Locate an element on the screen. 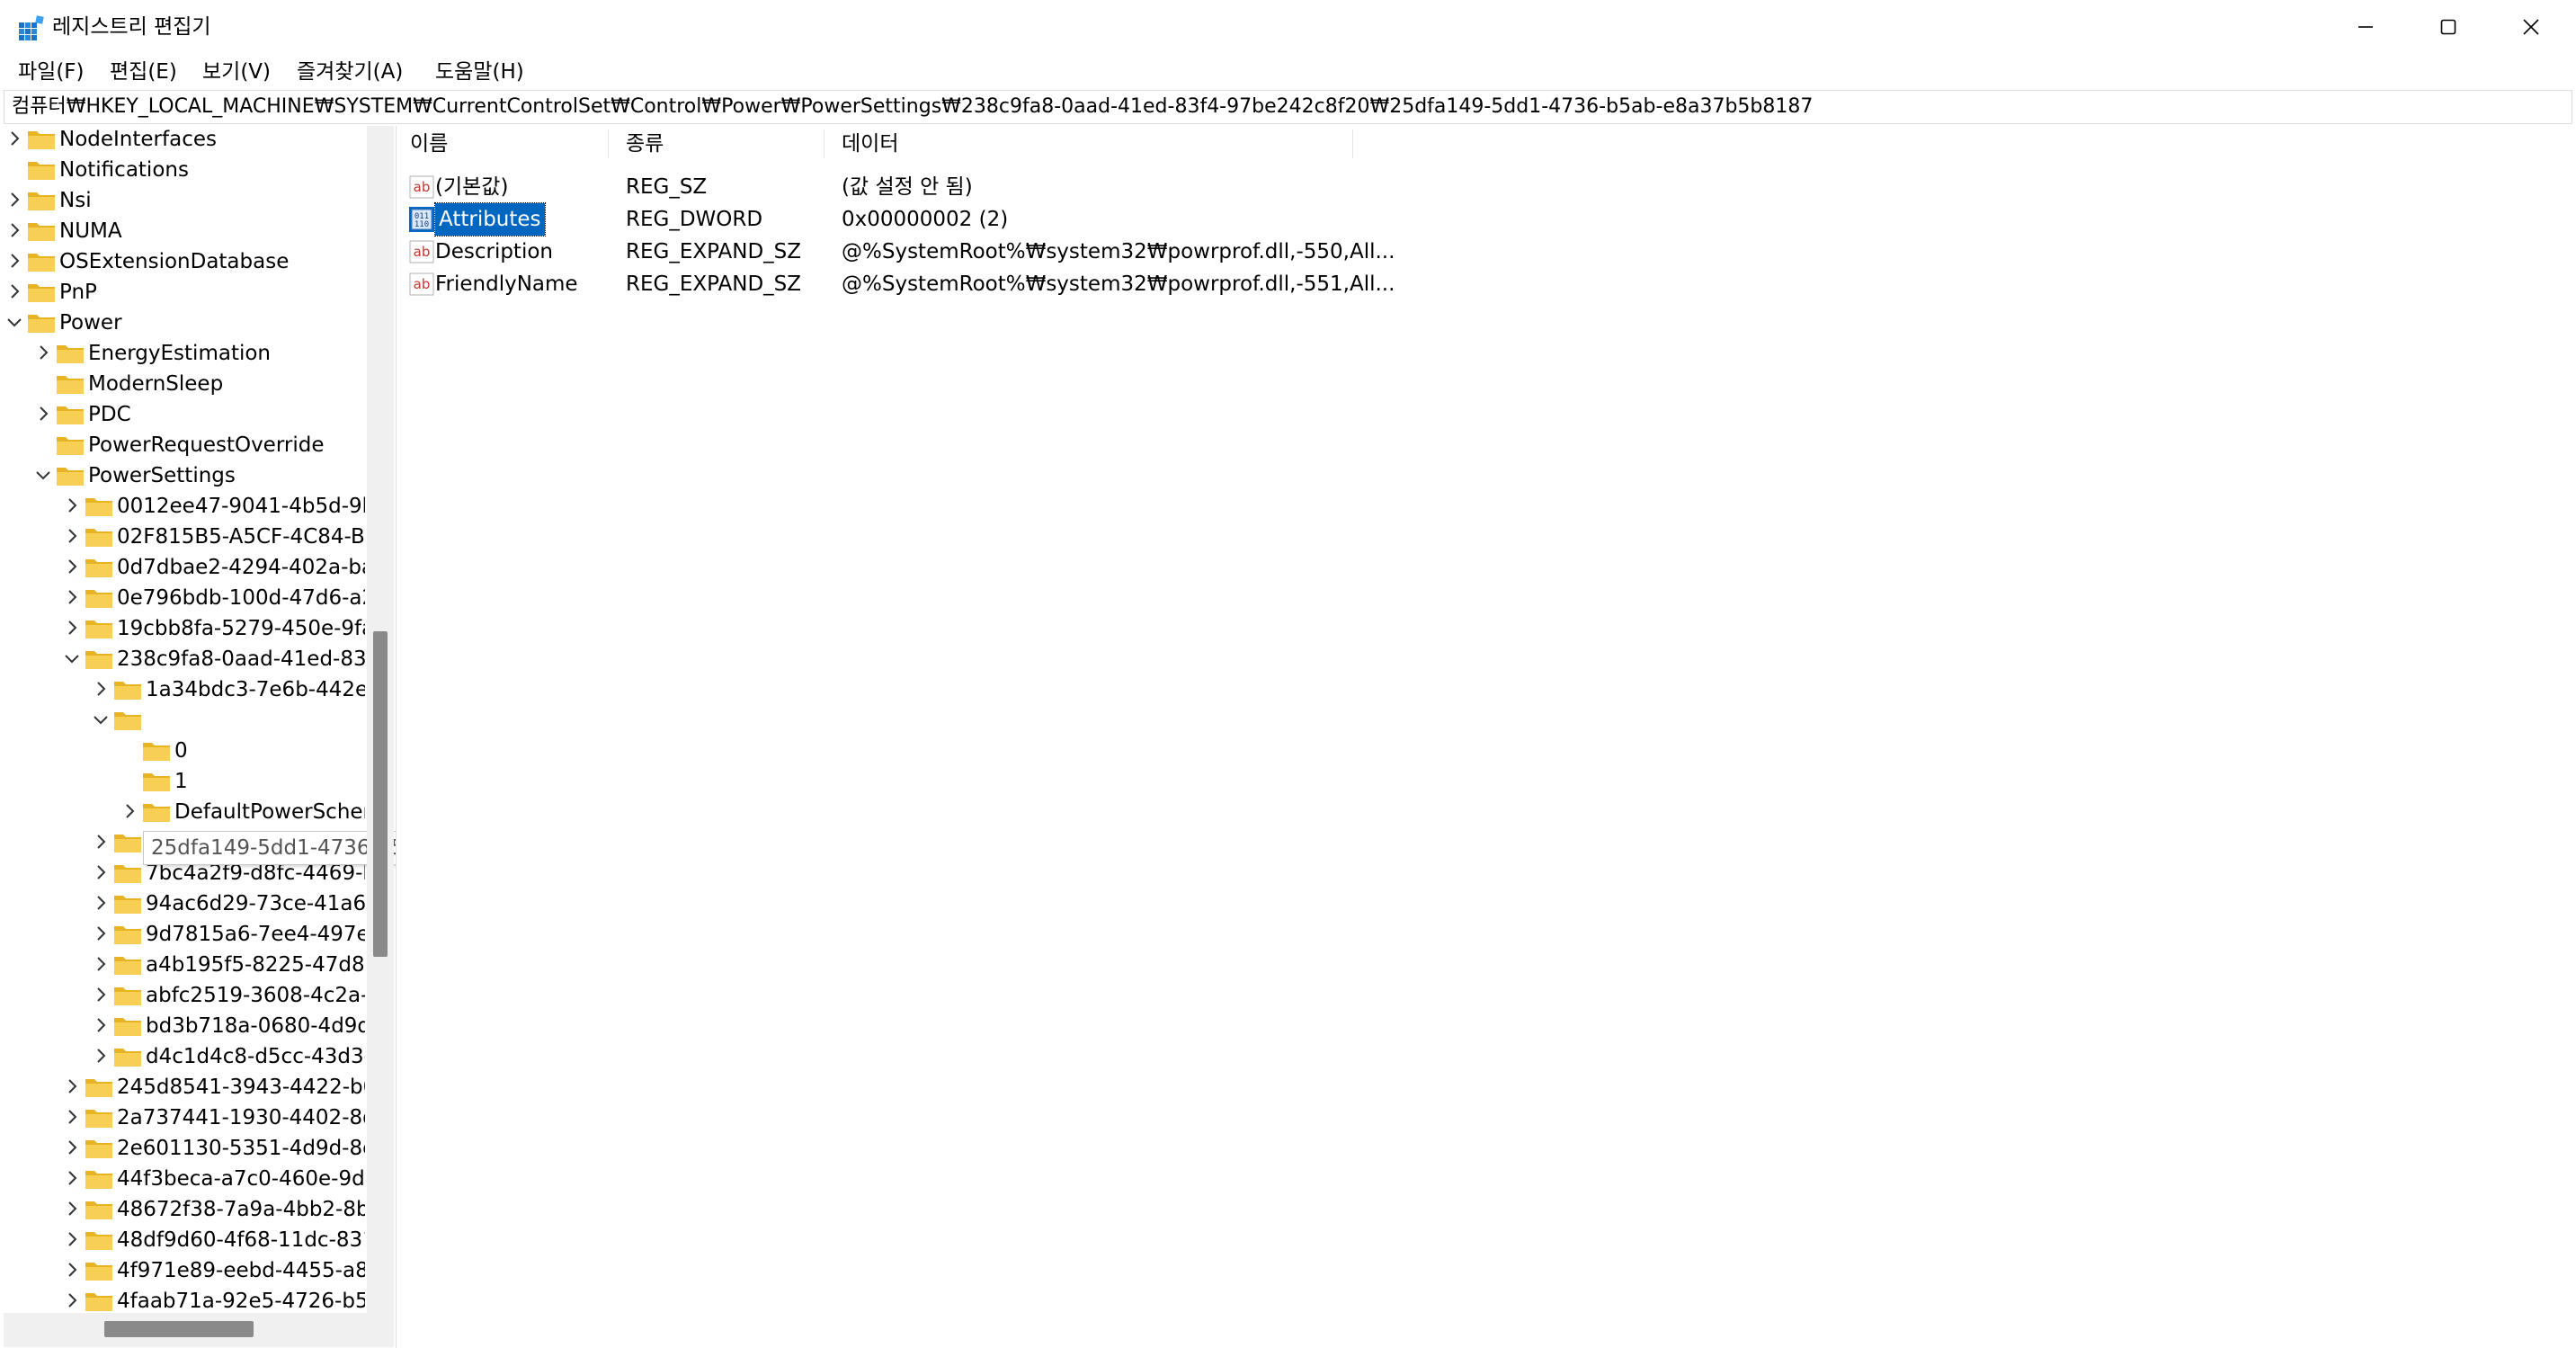 Image resolution: width=2576 pixels, height=1348 pixels. tree-item: PowerRequestOverride is located at coordinates (185, 445).